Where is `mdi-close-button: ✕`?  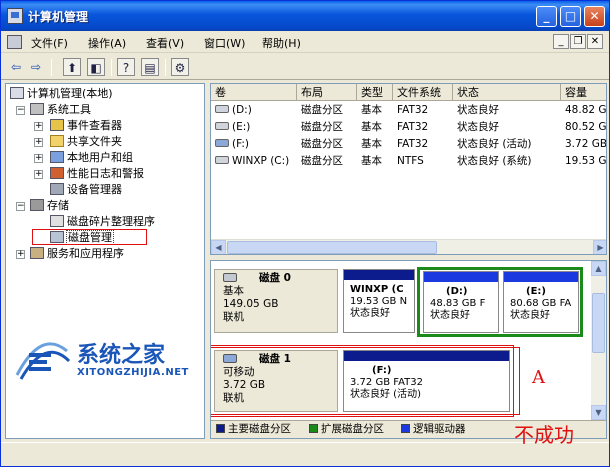
mdi-close-button: ✕ is located at coordinates (595, 41).